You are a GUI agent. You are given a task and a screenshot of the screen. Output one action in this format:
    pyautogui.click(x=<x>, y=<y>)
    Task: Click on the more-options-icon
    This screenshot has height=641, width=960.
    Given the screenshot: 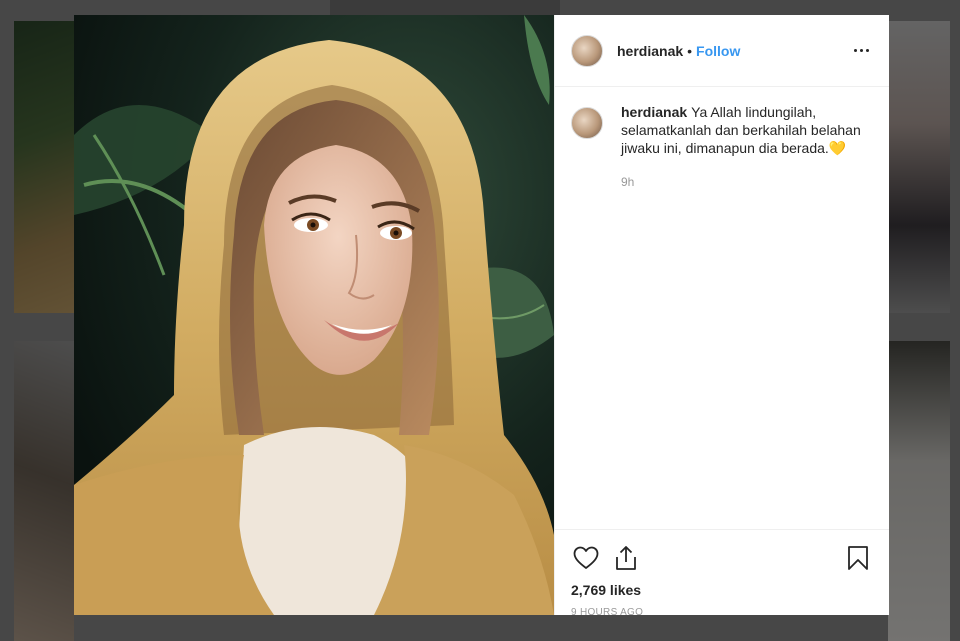 What is the action you would take?
    pyautogui.click(x=861, y=51)
    